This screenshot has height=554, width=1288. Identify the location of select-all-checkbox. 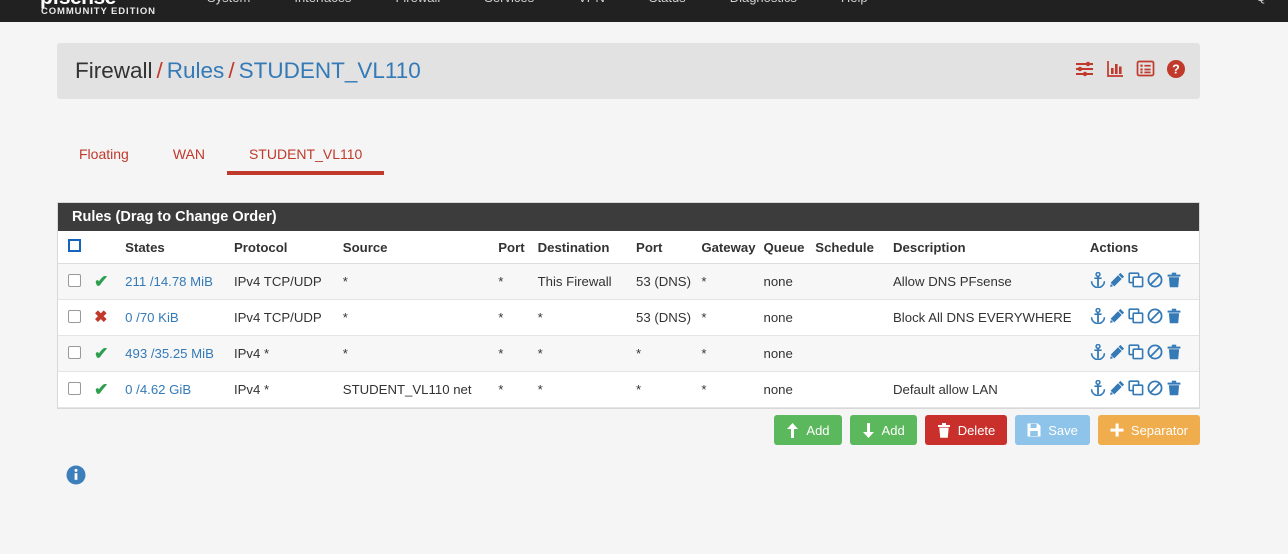
(74, 245).